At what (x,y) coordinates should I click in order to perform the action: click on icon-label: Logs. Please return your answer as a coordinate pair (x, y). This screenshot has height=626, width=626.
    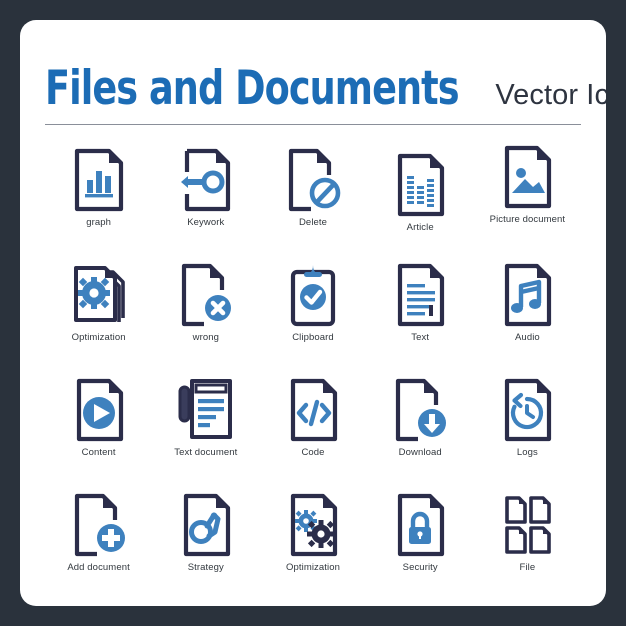
    Looking at the image, I should click on (527, 452).